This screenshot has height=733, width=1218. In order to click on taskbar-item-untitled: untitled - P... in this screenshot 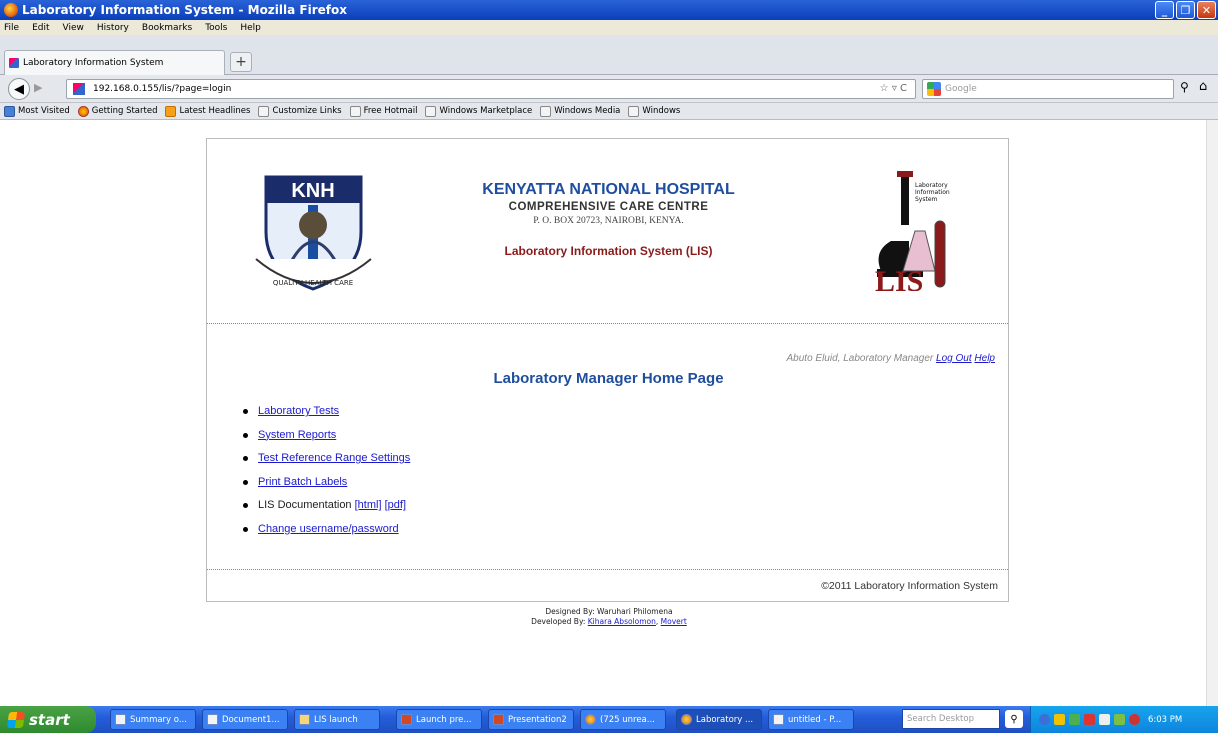, I will do `click(811, 719)`.